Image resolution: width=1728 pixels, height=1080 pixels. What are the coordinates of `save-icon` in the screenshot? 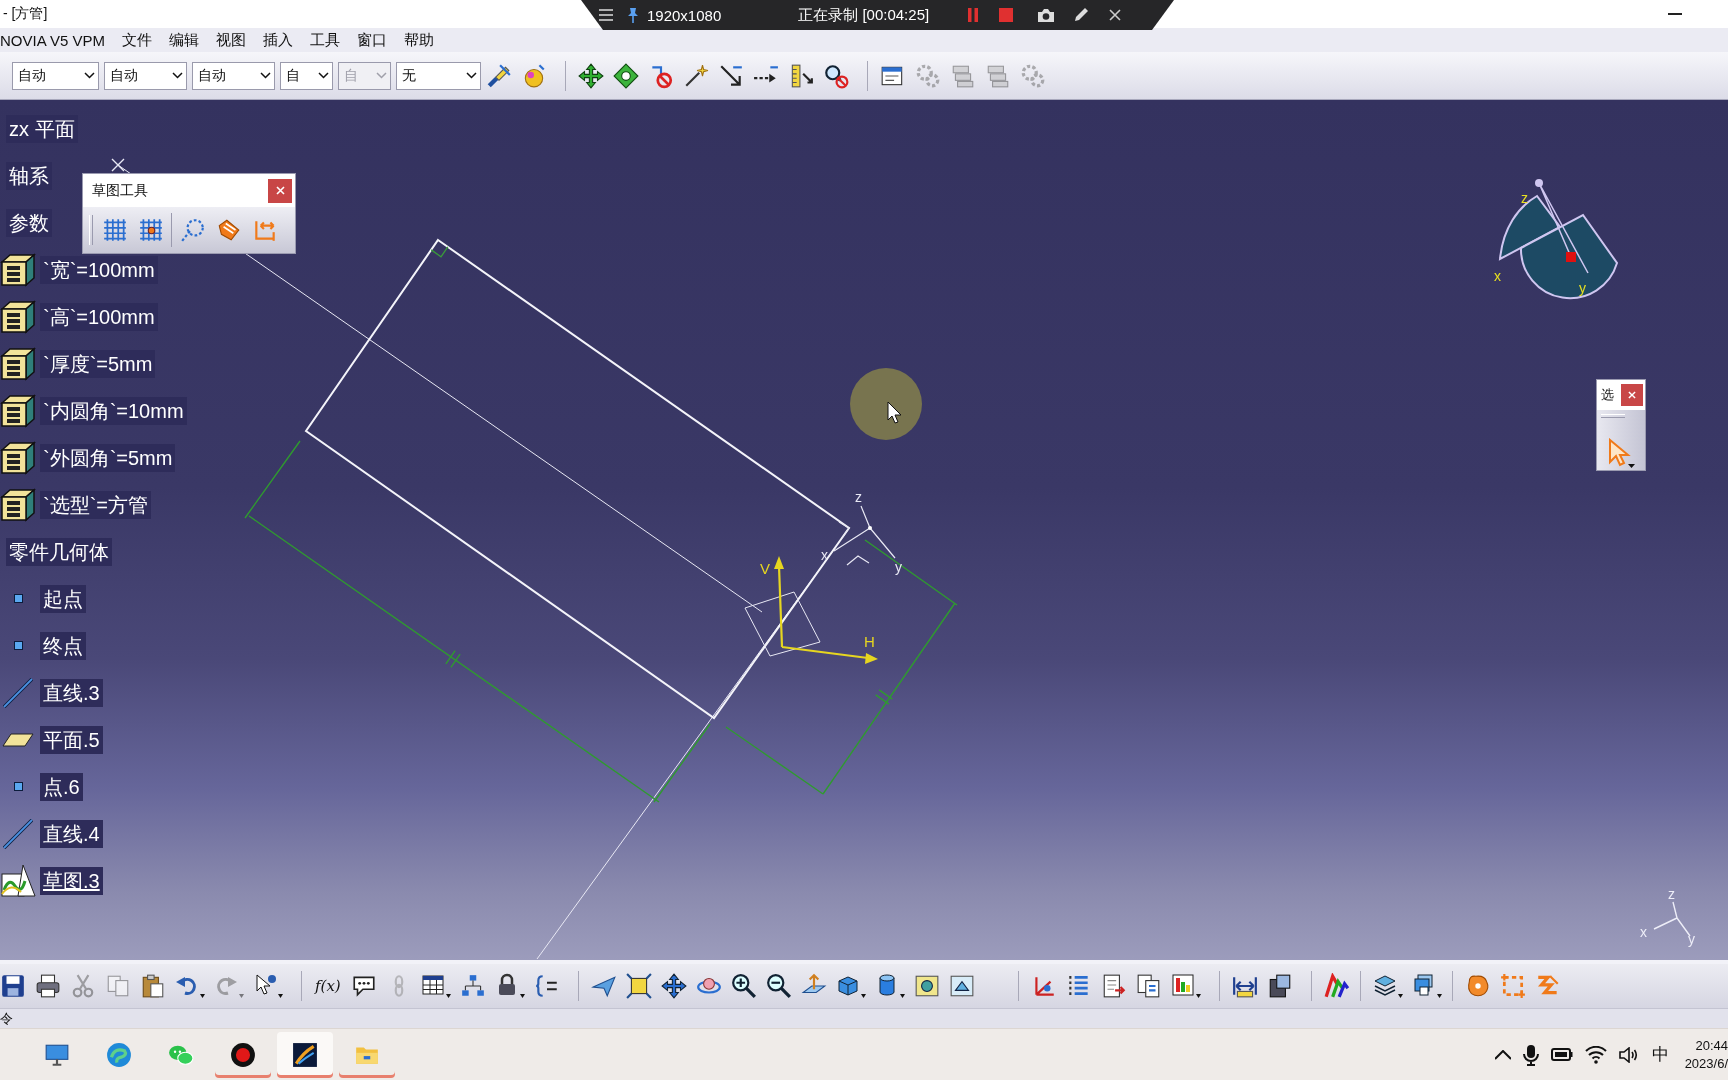 It's located at (13, 986).